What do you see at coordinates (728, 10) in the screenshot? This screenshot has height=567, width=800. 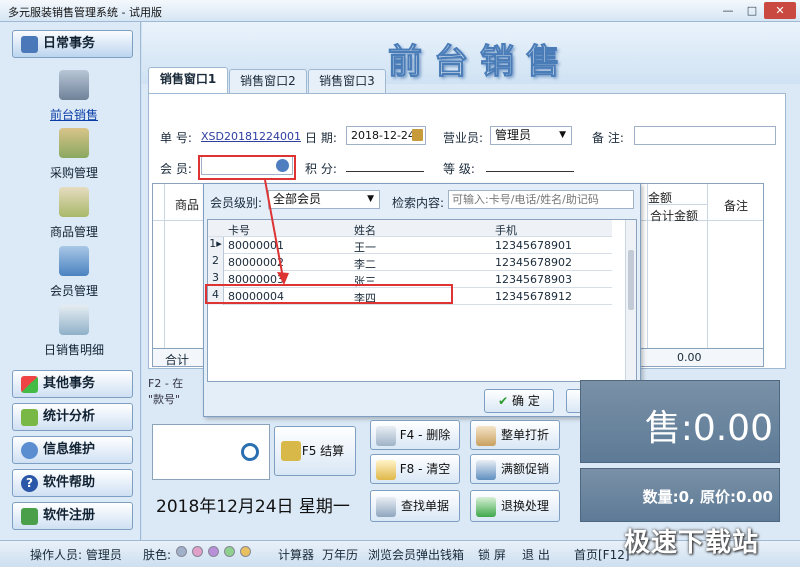 I see `minimize-button: —` at bounding box center [728, 10].